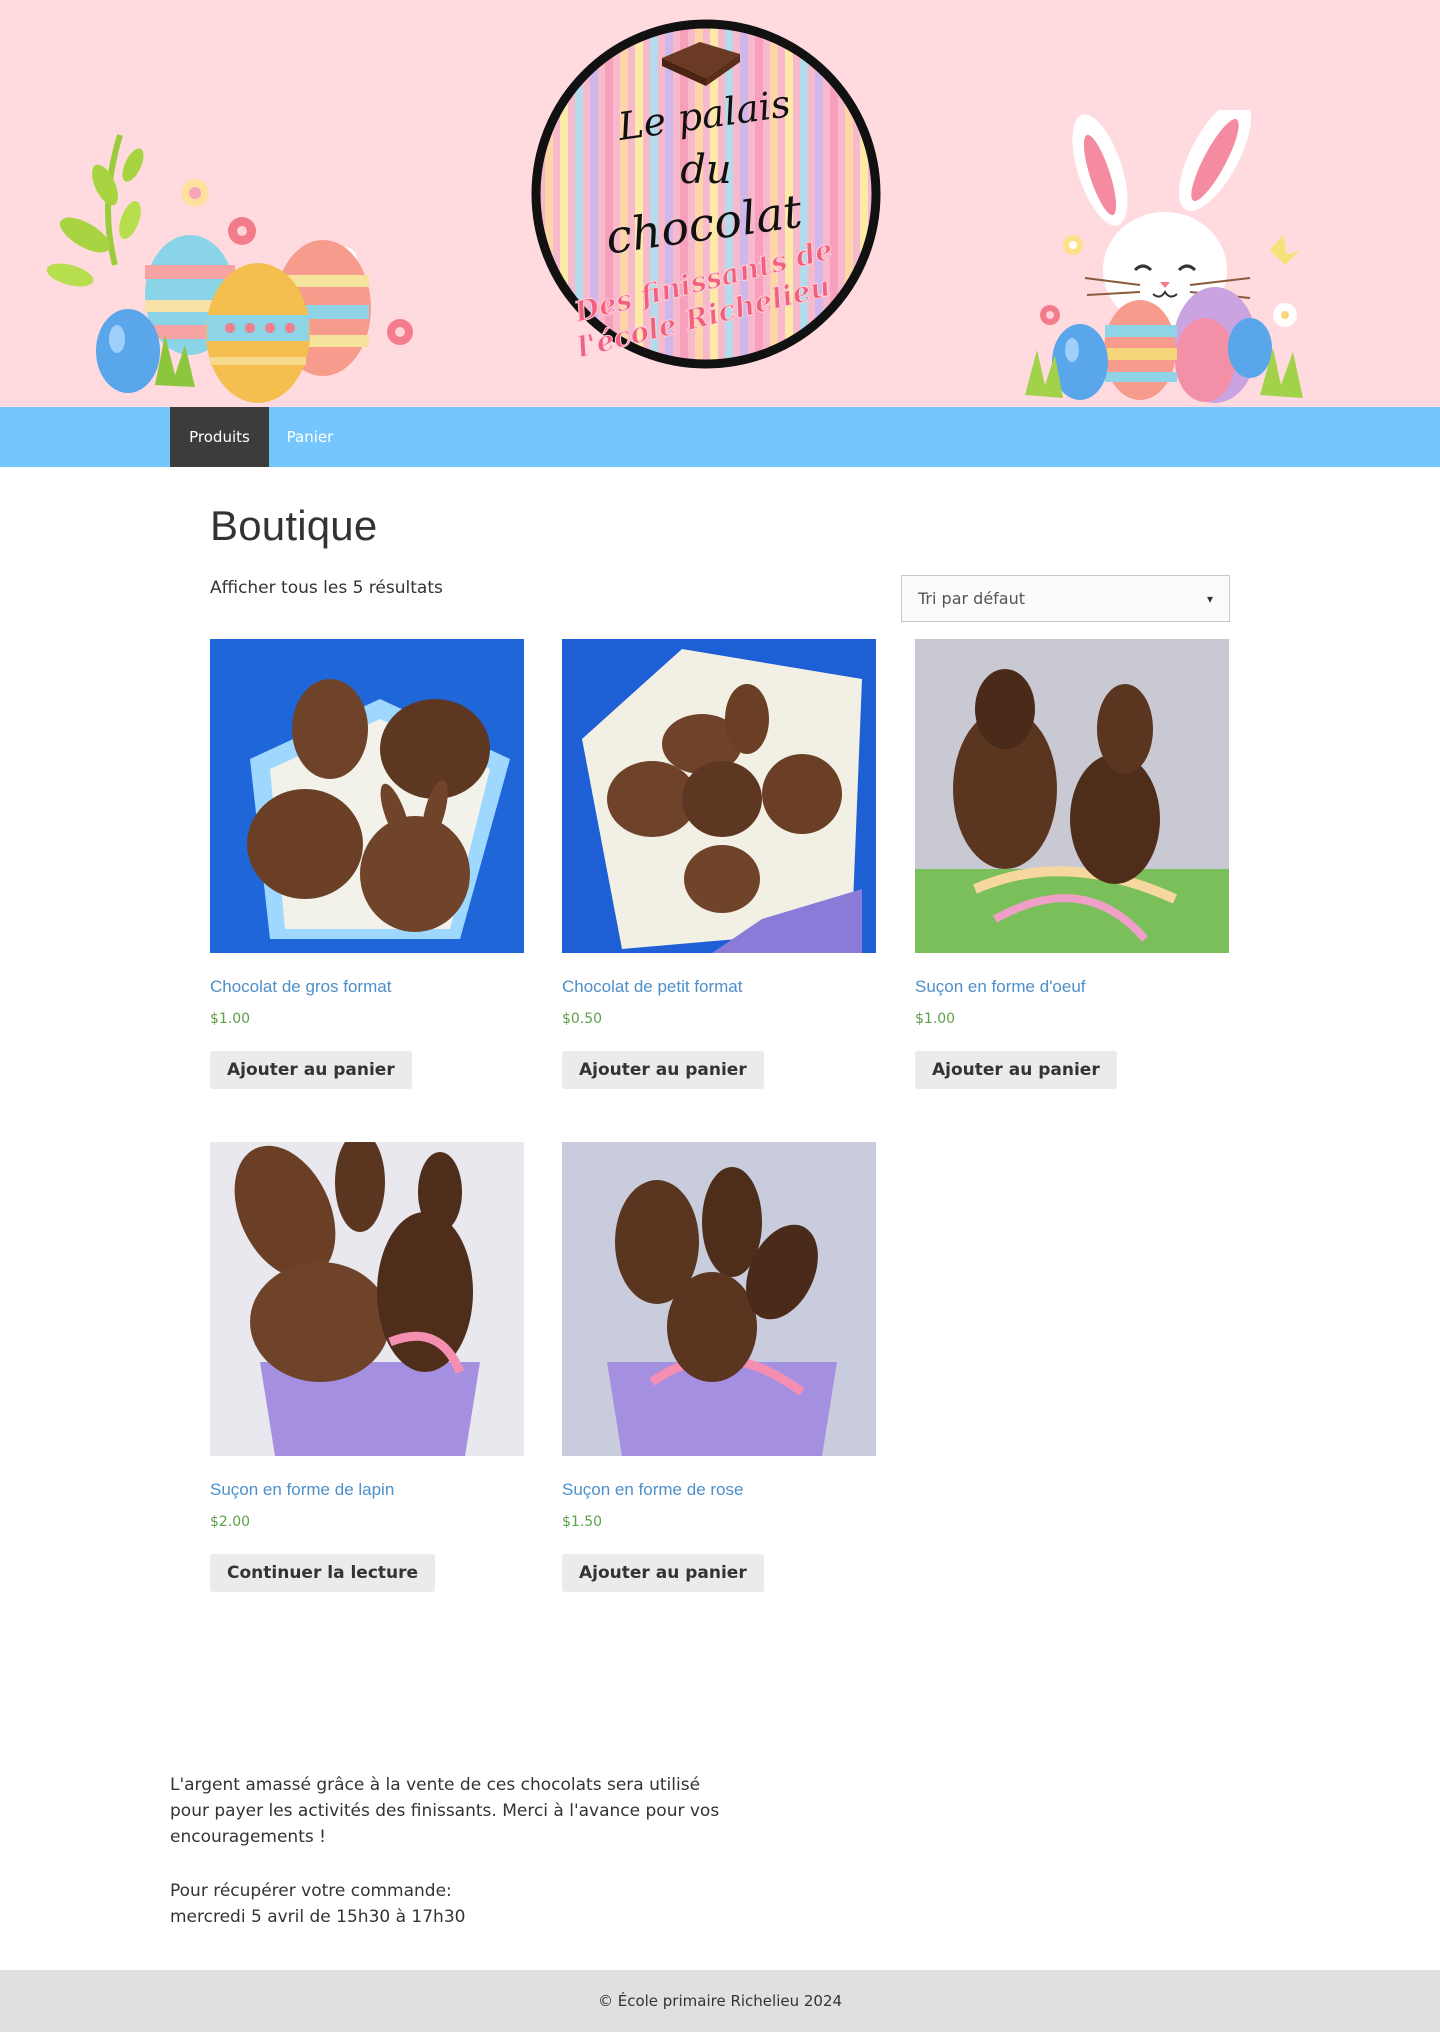 The height and width of the screenshot is (2032, 1440). Describe the element at coordinates (367, 1490) in the screenshot. I see `product-name-link: Suçon en forme de lapin` at that location.